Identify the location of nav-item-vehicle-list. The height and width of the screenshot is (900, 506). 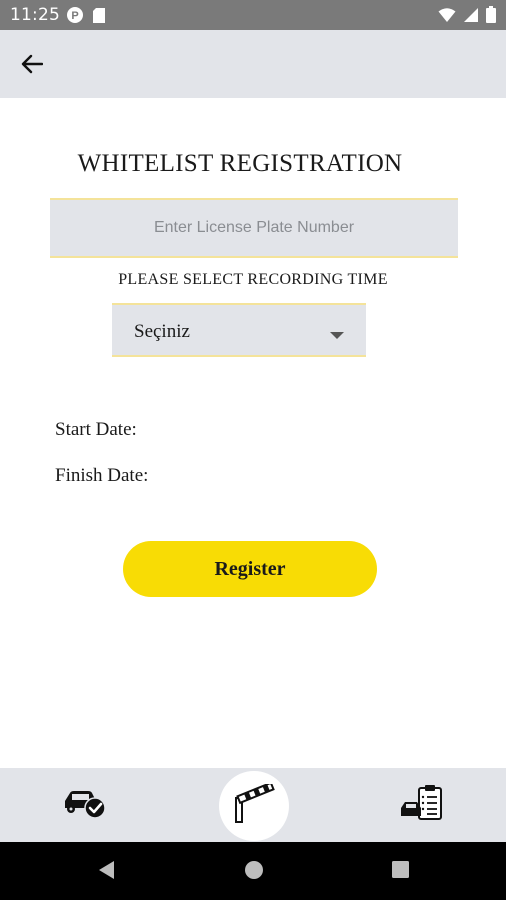
(422, 805).